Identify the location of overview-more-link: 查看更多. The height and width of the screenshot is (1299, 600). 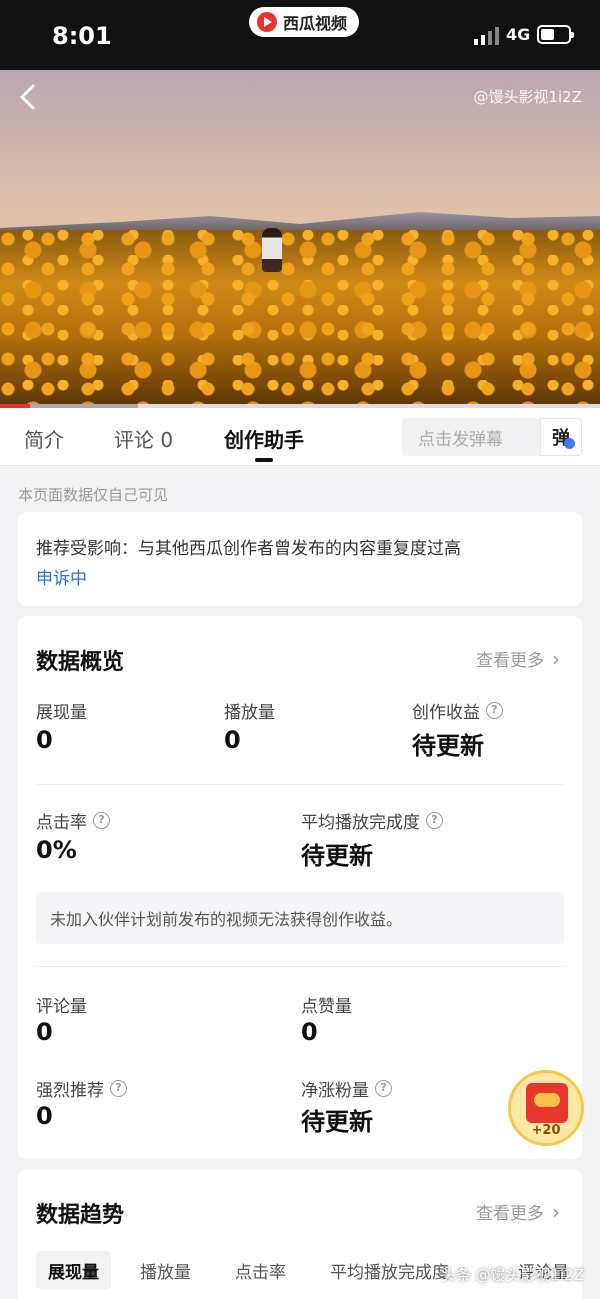
(518, 658).